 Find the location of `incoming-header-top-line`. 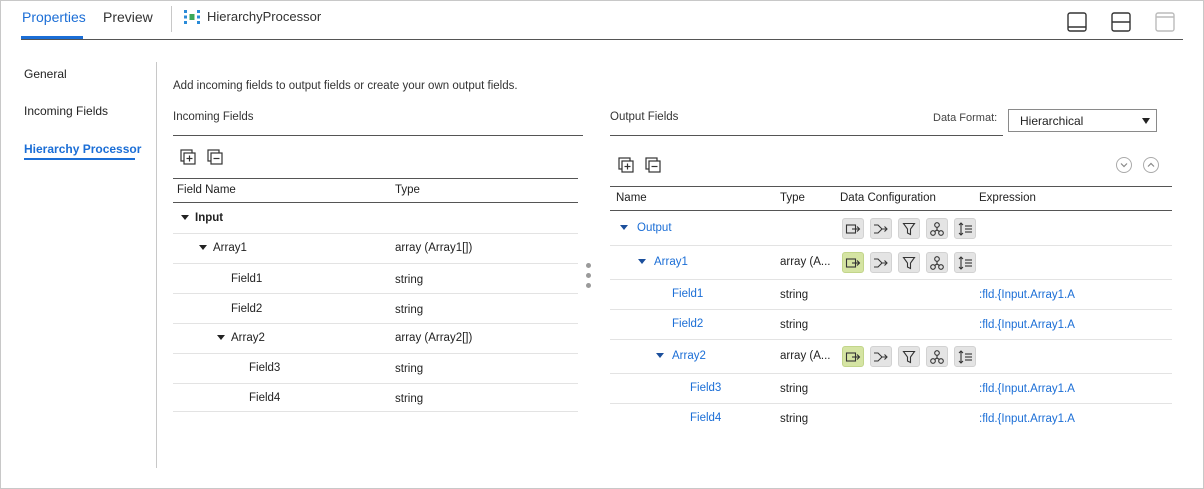

incoming-header-top-line is located at coordinates (375, 178).